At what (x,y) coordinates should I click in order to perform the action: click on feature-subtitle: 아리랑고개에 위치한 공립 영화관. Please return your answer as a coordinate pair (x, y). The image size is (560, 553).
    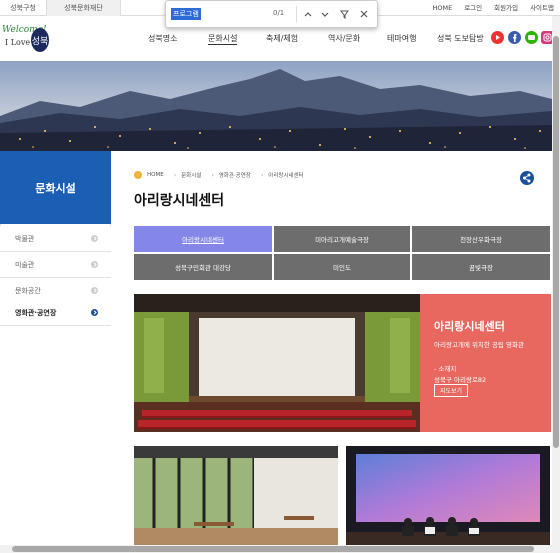
    Looking at the image, I should click on (479, 345).